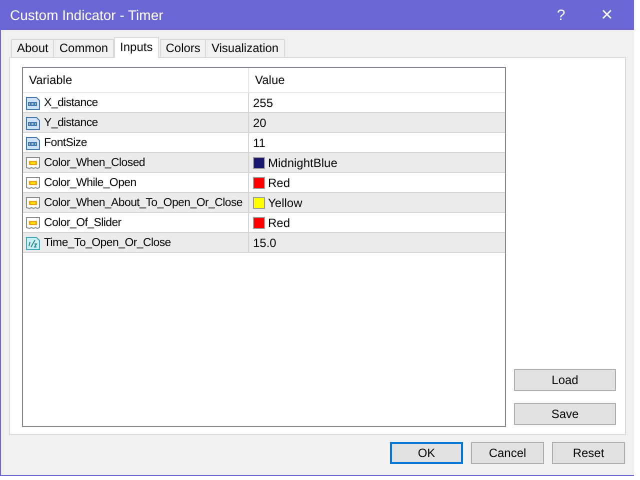  Describe the element at coordinates (183, 48) in the screenshot. I see `tab: Colors` at that location.